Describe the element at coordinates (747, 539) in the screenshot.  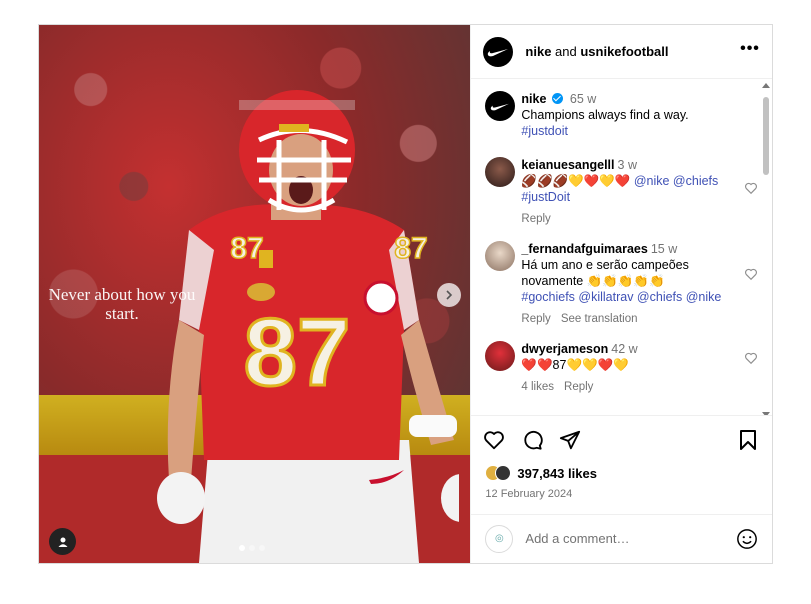
I see `emoji-icon` at that location.